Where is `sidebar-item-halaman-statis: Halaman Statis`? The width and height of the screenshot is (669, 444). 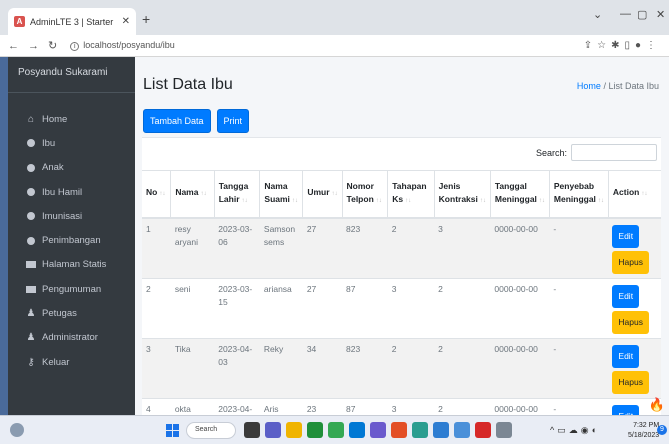
sidebar-item-halaman-statis: Halaman Statis is located at coordinates (71, 265).